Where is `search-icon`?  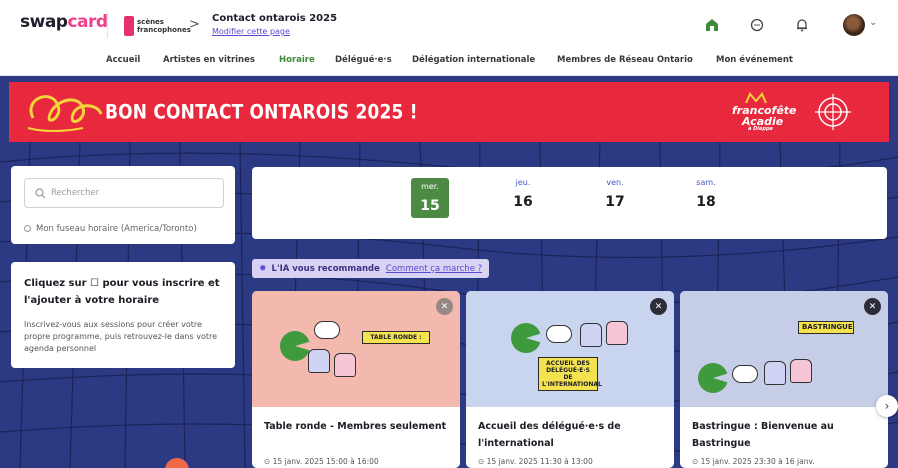 search-icon is located at coordinates (40, 193).